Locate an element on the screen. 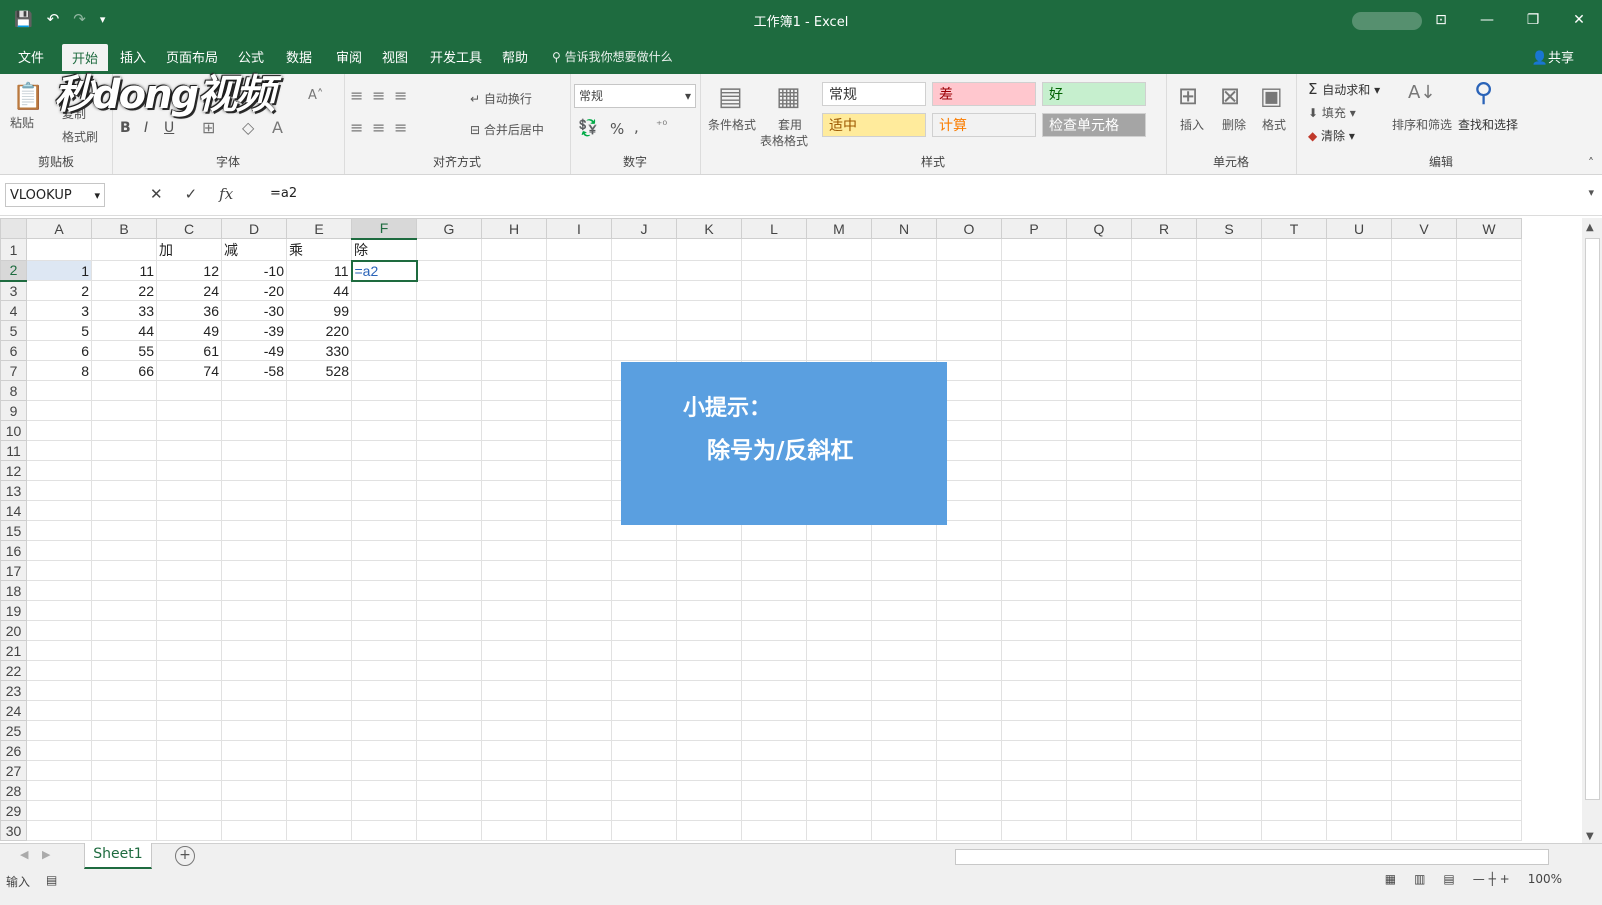  cell-p26 is located at coordinates (1034, 750).